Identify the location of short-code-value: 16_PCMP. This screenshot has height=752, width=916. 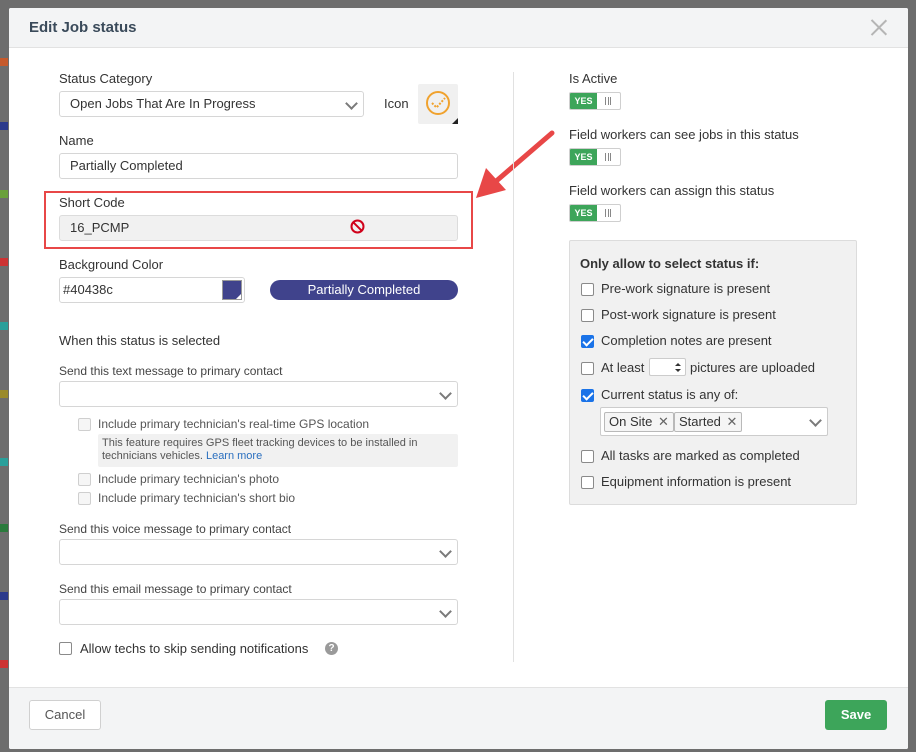
(100, 227).